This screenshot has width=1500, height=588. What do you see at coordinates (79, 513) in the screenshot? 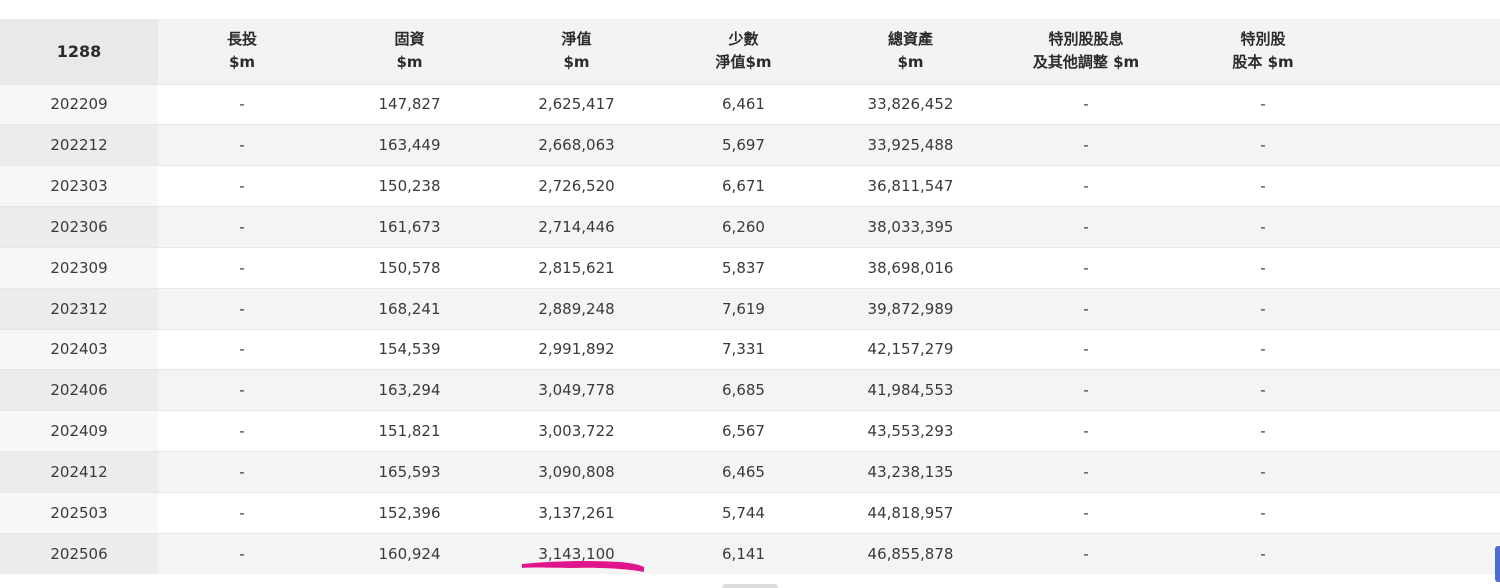
I see `period-cell: 202503` at bounding box center [79, 513].